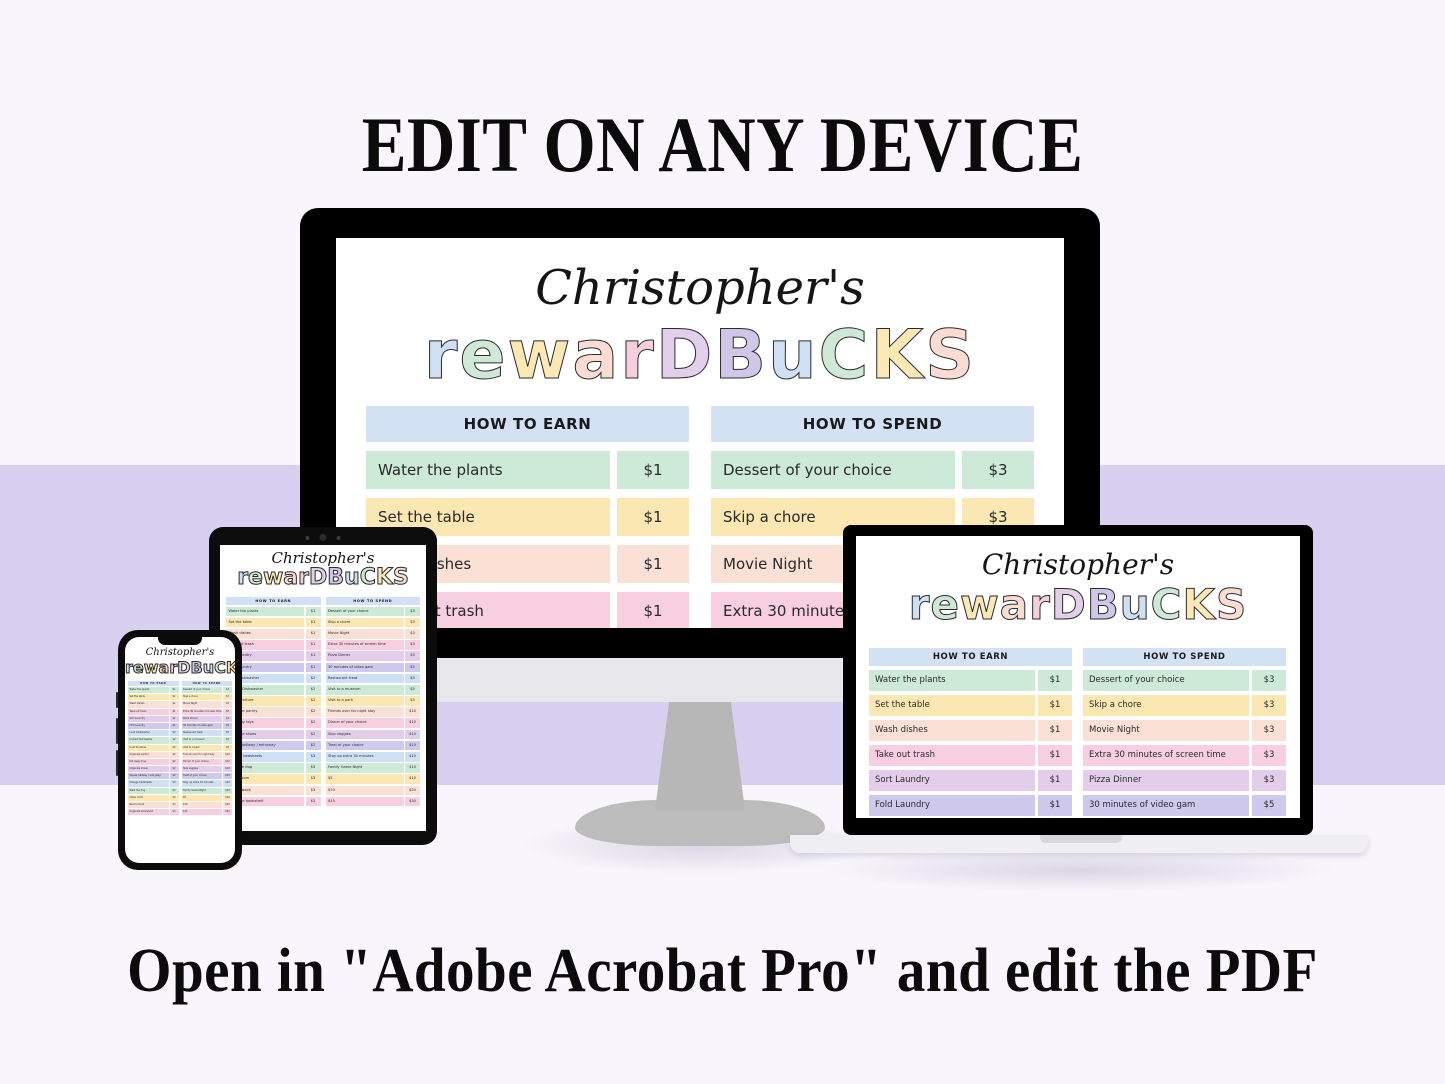 This screenshot has height=1084, width=1445. Describe the element at coordinates (206, 740) in the screenshot. I see `table-row: Visit to a museum $5` at that location.